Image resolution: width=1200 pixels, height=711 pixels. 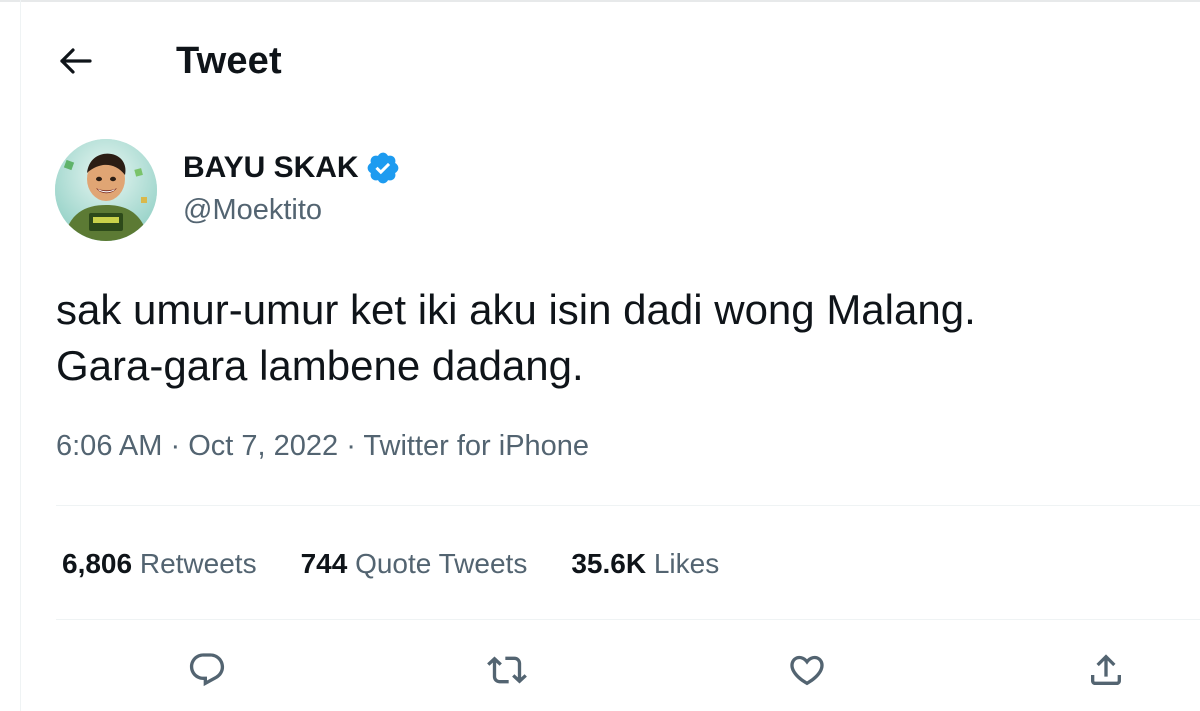 I want to click on avatar, so click(x=106, y=190).